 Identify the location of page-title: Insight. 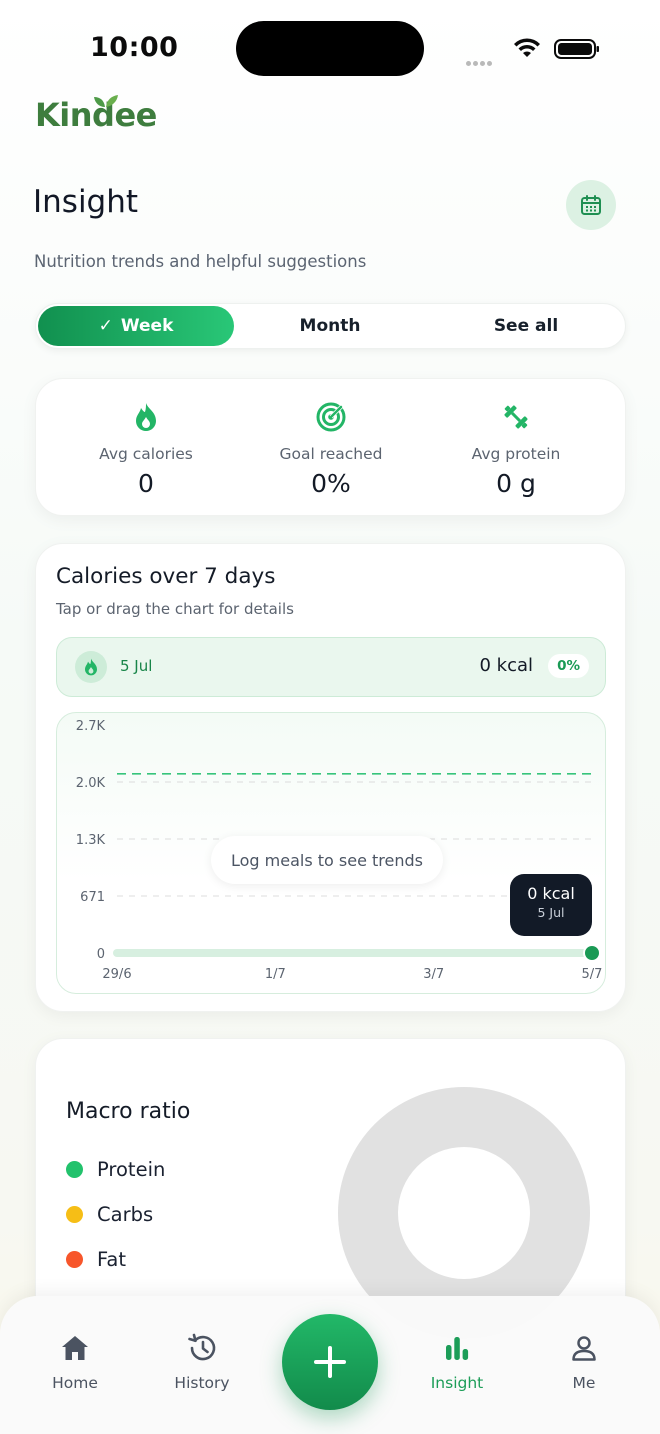
(86, 202).